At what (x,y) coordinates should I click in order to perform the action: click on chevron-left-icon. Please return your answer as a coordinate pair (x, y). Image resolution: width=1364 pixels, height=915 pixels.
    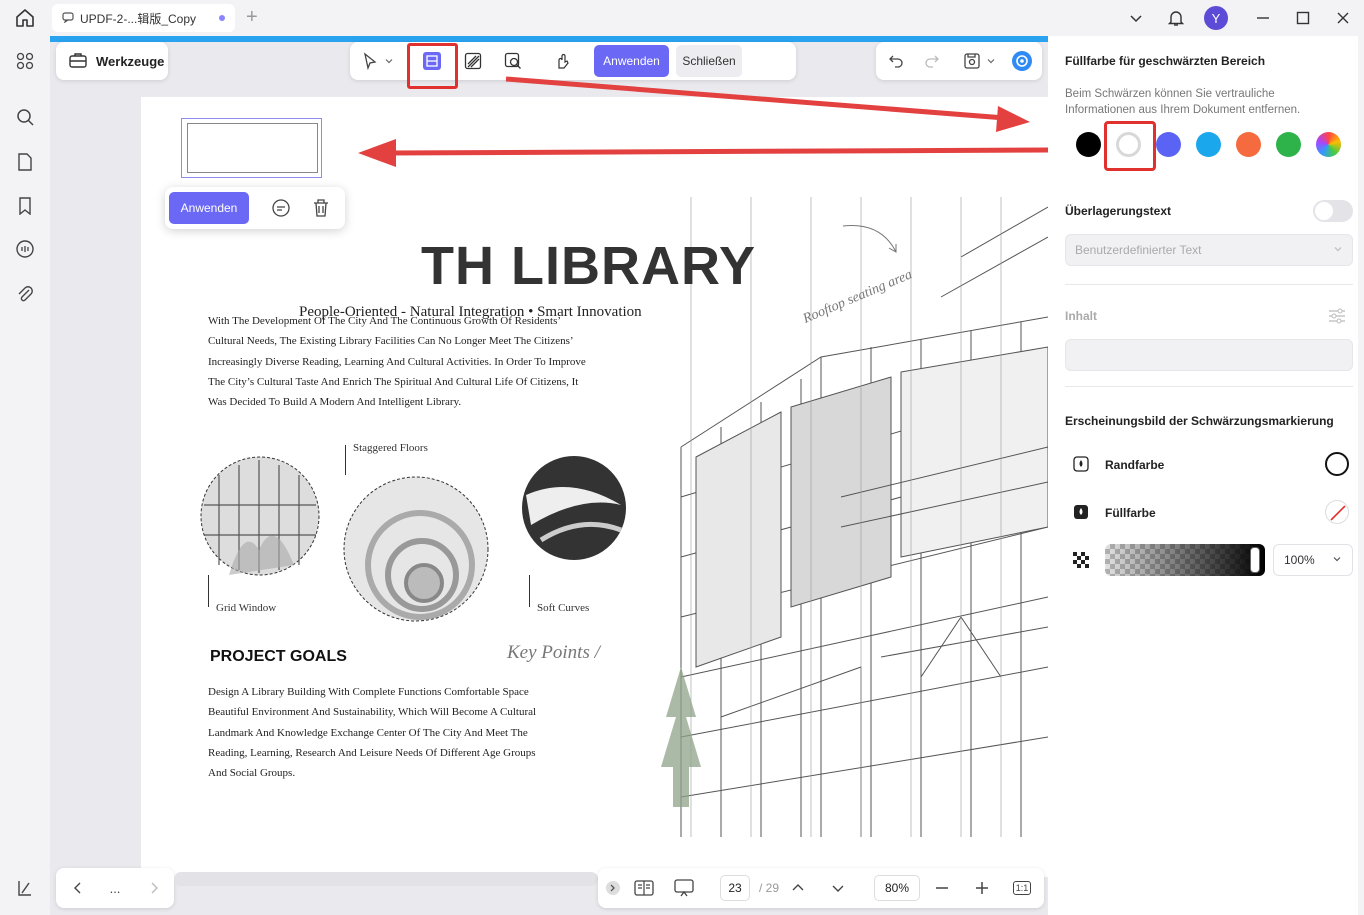
    Looking at the image, I should click on (78, 888).